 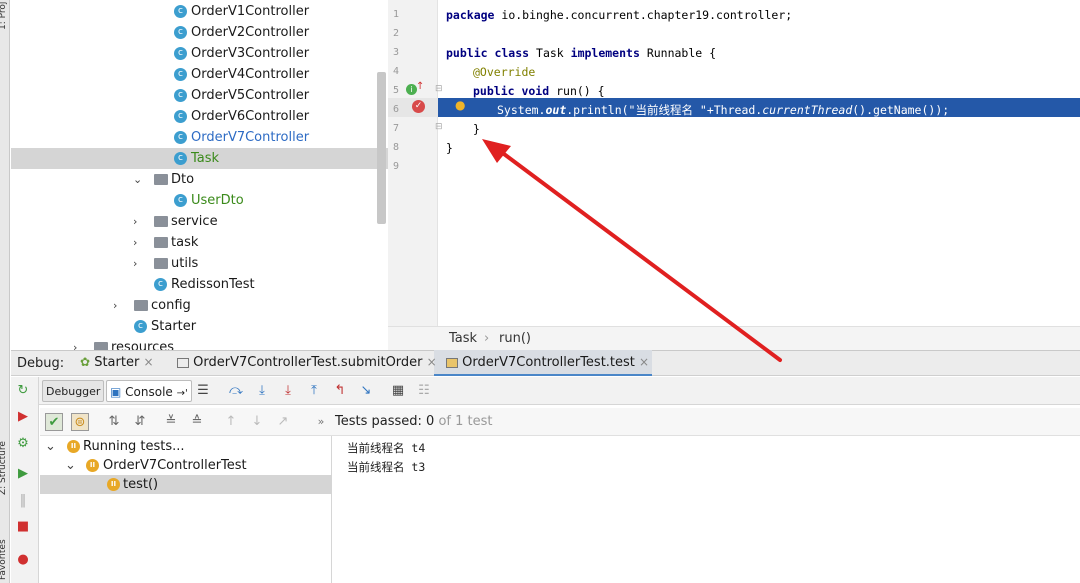 What do you see at coordinates (199, 11) in the screenshot?
I see `tree-item-orderv1controller: c OrderV1Controller` at bounding box center [199, 11].